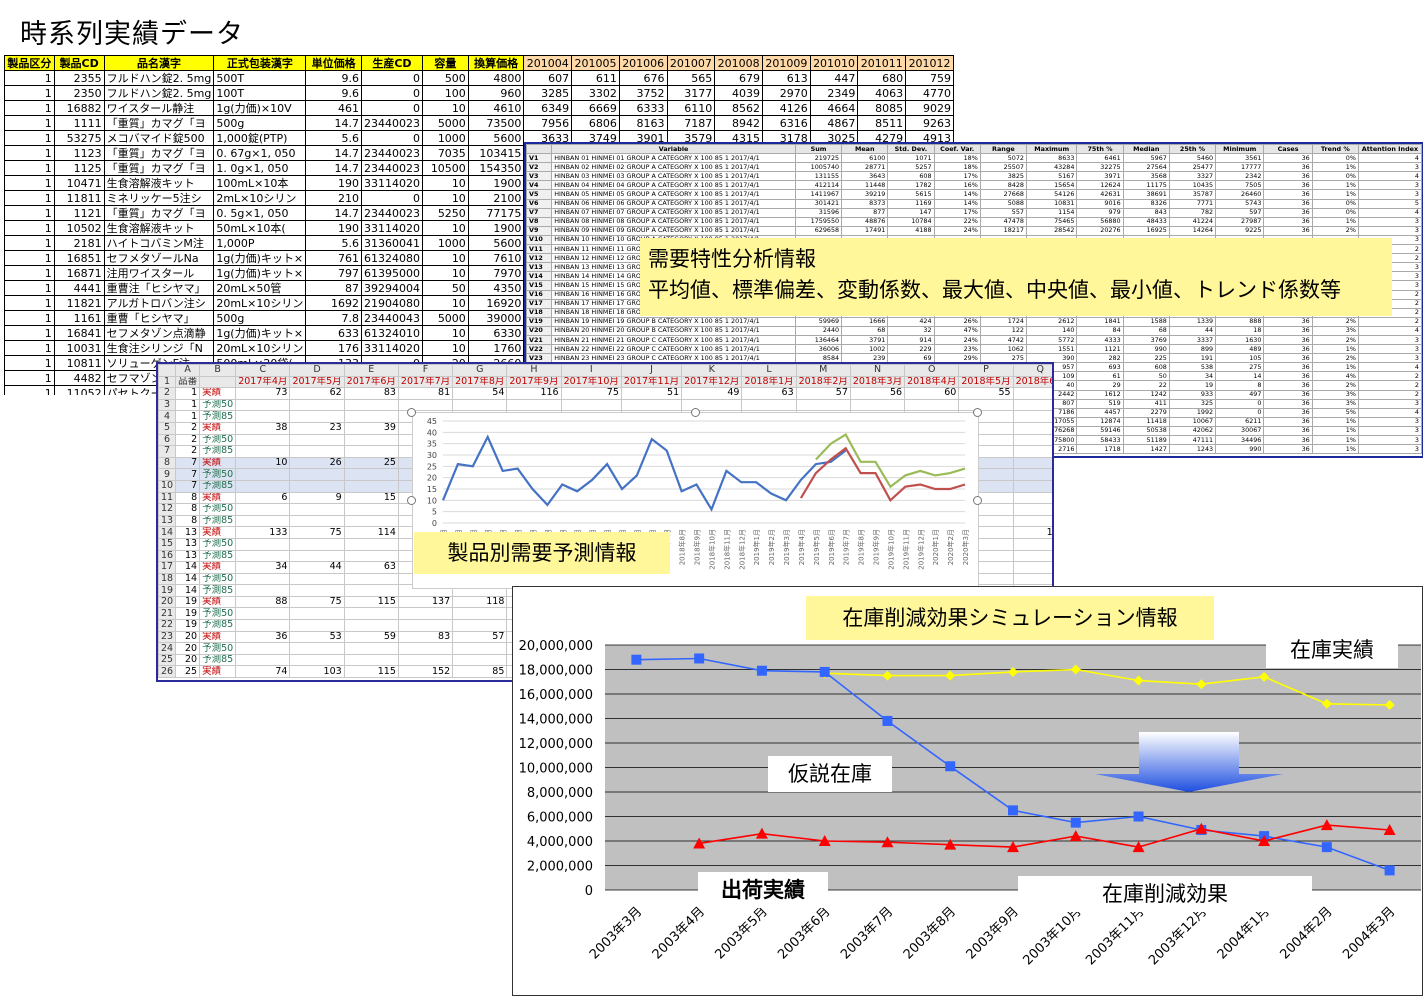 The width and height of the screenshot is (1423, 998). Describe the element at coordinates (218, 590) in the screenshot. I see `table-cell: 予測85` at that location.